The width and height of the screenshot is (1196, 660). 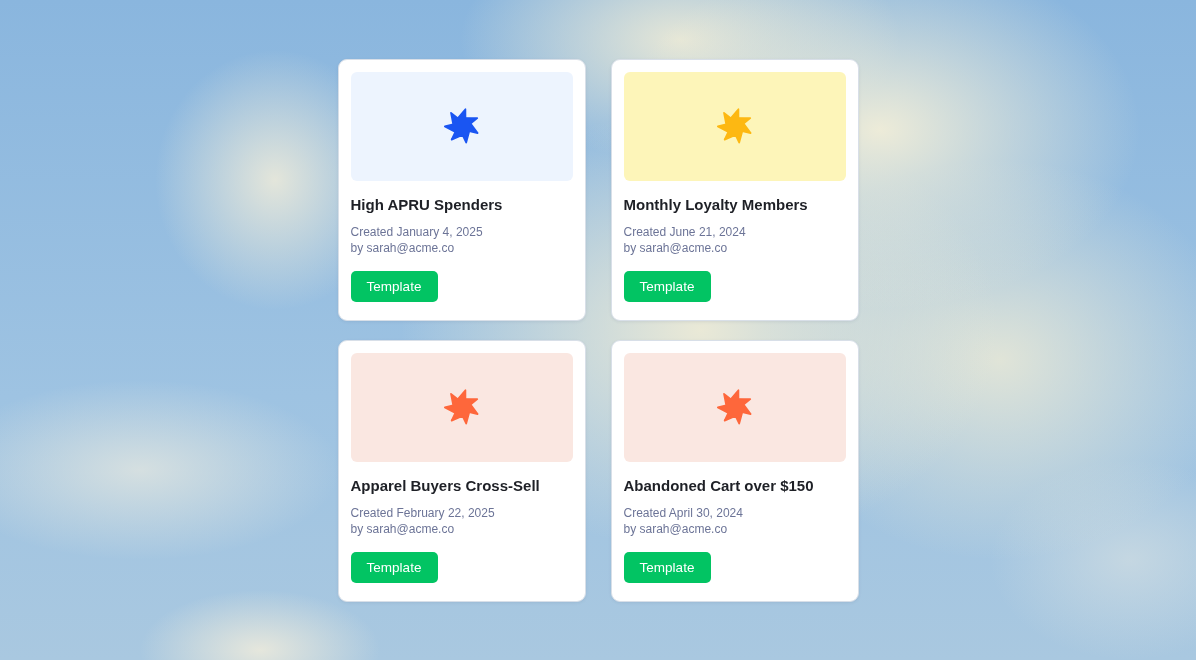 What do you see at coordinates (685, 231) in the screenshot?
I see `created-date: Created June 21, 2024` at bounding box center [685, 231].